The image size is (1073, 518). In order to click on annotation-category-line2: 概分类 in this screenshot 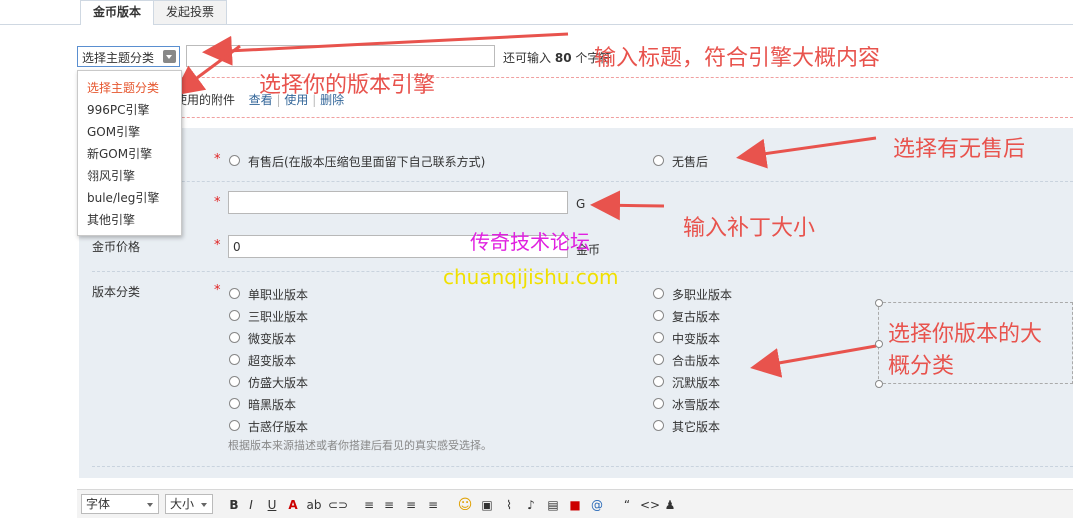, I will do `click(921, 366)`.